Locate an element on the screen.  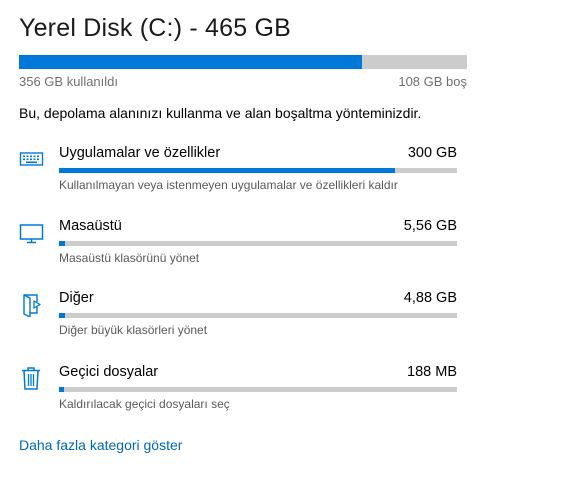
category-size: 188 MB is located at coordinates (432, 372).